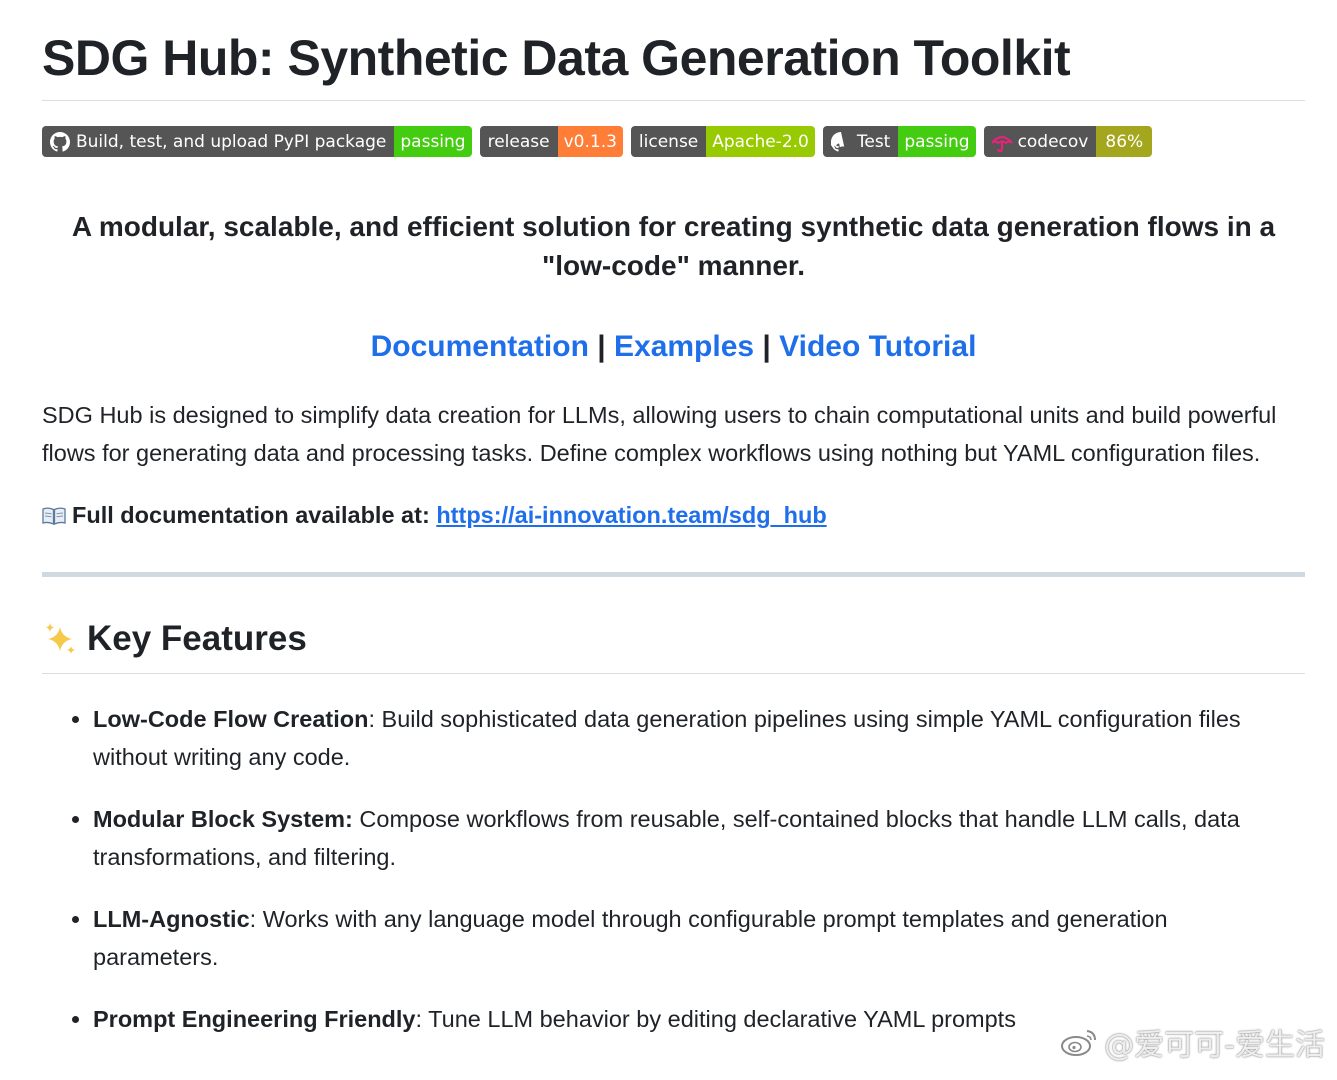 The image size is (1337, 1080). Describe the element at coordinates (1124, 141) in the screenshot. I see `badge-value: 86%` at that location.